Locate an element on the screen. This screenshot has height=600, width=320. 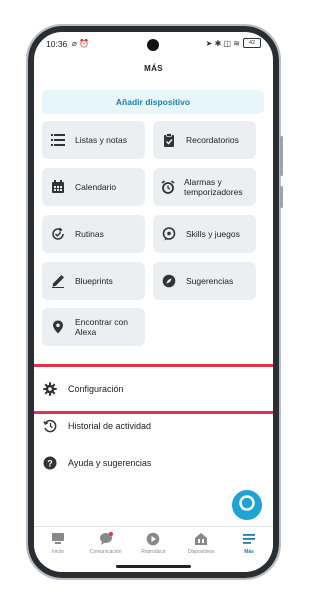
tile-lists-notes: Listas y notas is located at coordinates (93, 140).